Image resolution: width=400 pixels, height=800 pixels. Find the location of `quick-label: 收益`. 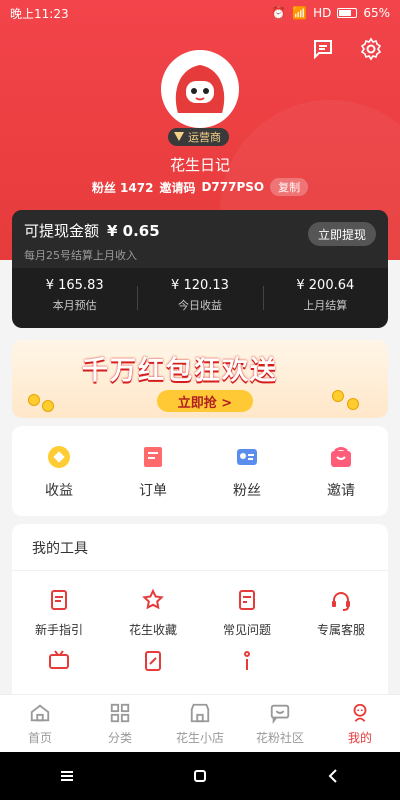

quick-label: 收益 is located at coordinates (59, 491).